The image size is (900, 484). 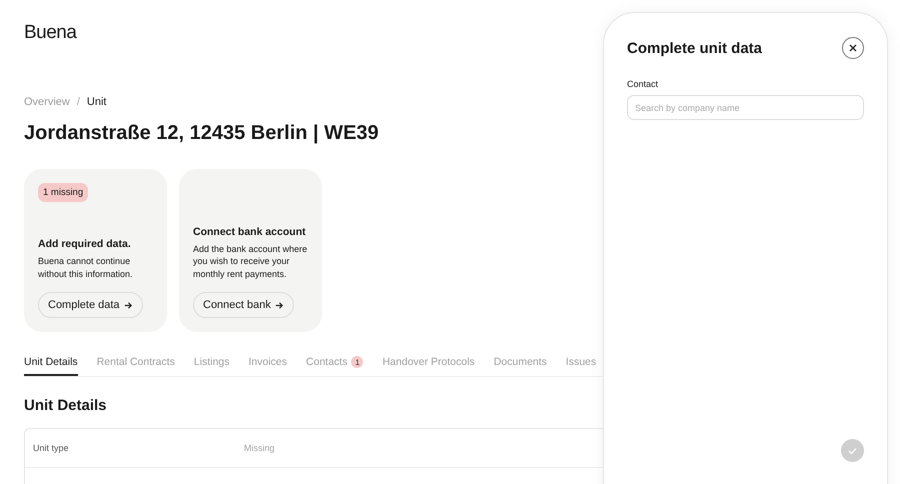 I want to click on row-label: Unit type, so click(x=51, y=448).